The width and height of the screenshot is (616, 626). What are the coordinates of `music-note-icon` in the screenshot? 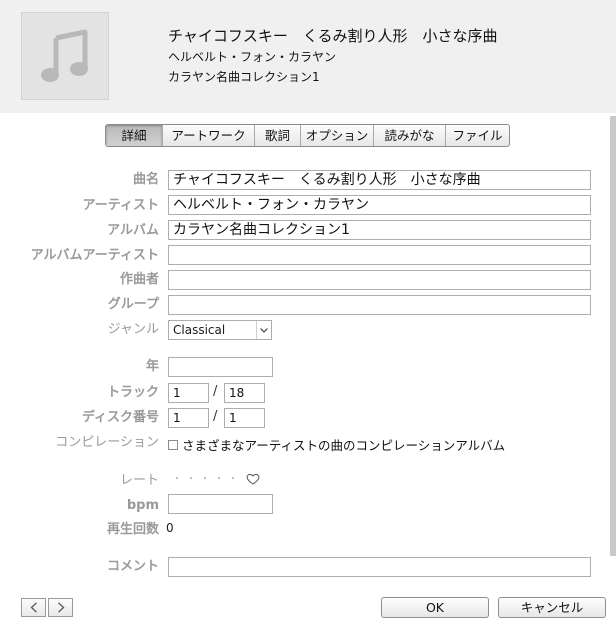 It's located at (64, 55).